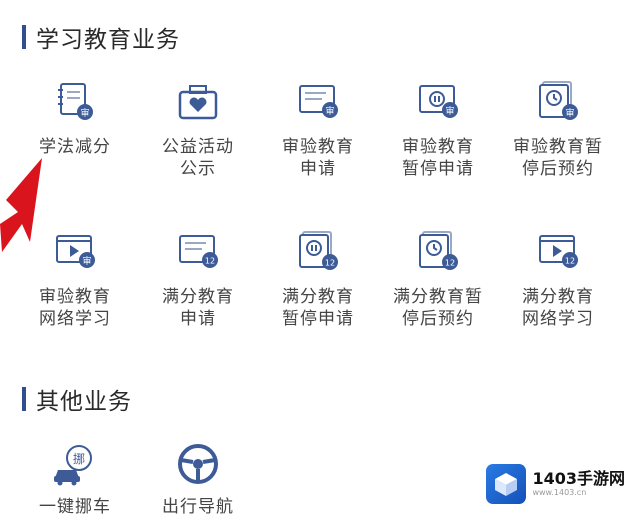 Image resolution: width=633 pixels, height=530 pixels. I want to click on section-title-text: 学习教育业务, so click(108, 40).